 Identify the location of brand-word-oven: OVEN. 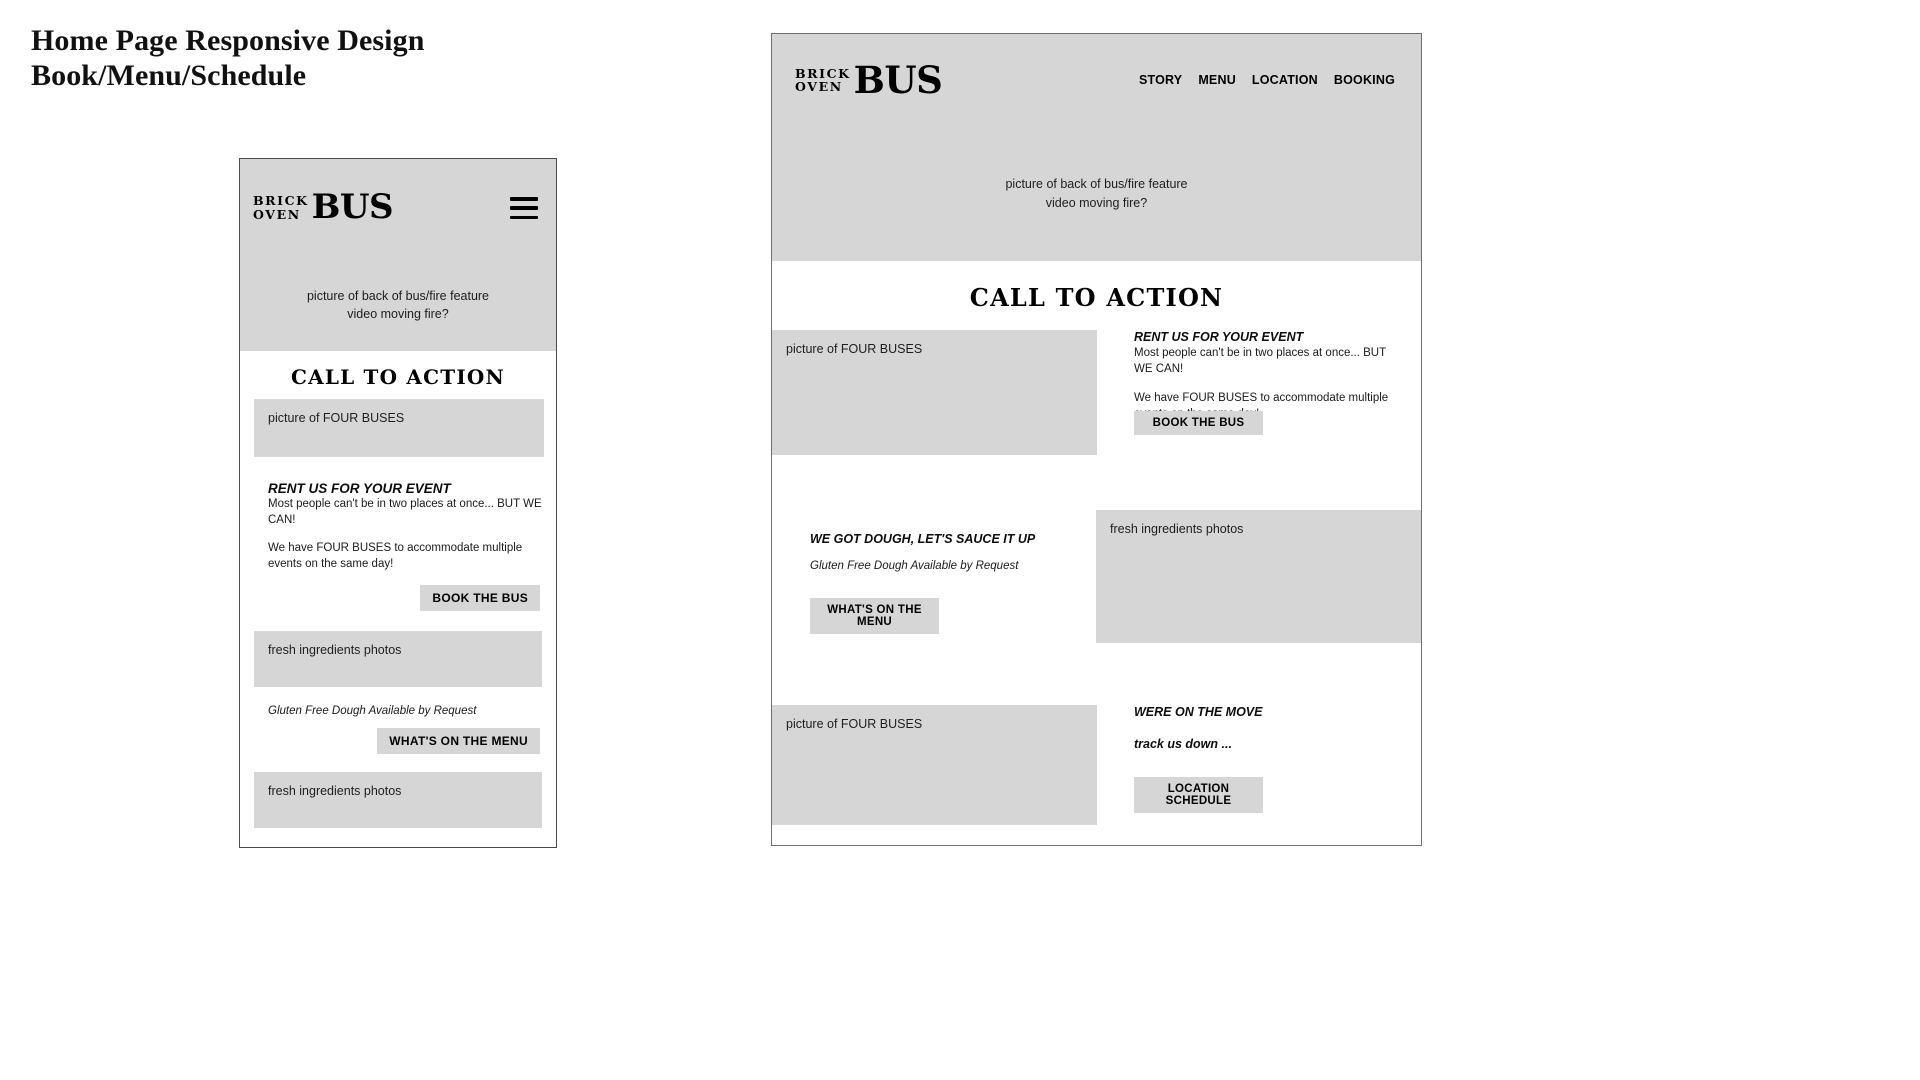
(277, 214).